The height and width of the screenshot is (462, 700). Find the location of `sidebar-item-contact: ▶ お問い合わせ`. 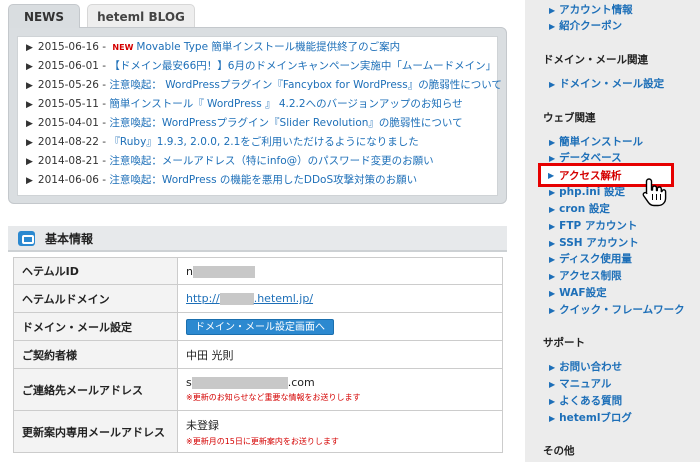

sidebar-item-contact: ▶ お問い合わせ is located at coordinates (585, 367).